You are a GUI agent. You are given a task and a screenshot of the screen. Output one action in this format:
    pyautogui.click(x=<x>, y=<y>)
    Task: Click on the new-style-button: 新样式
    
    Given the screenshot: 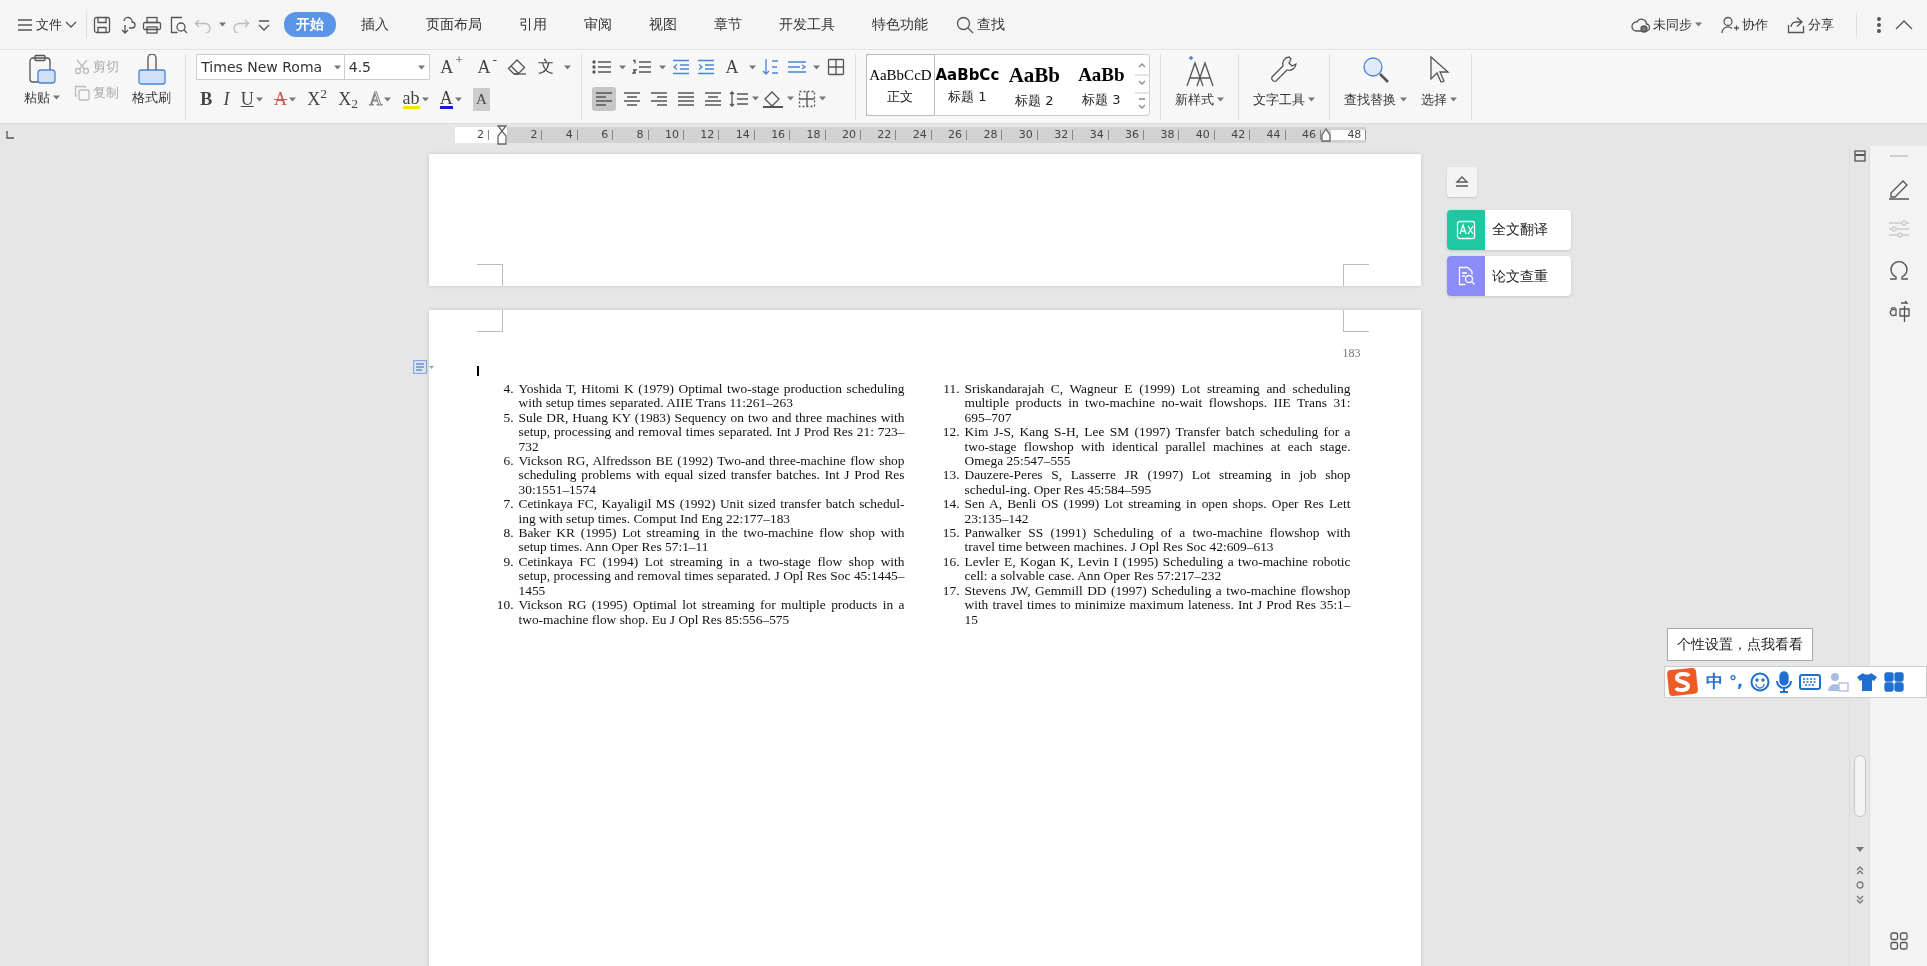 What is the action you would take?
    pyautogui.click(x=1199, y=87)
    